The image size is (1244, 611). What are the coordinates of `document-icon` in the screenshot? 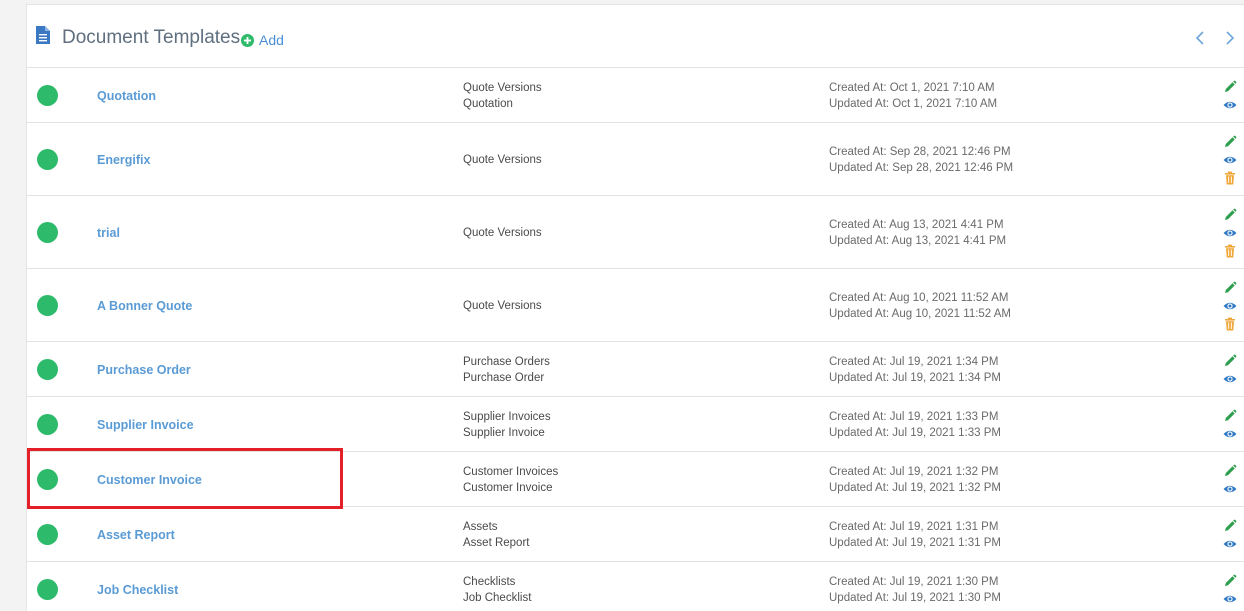 It's located at (43, 35).